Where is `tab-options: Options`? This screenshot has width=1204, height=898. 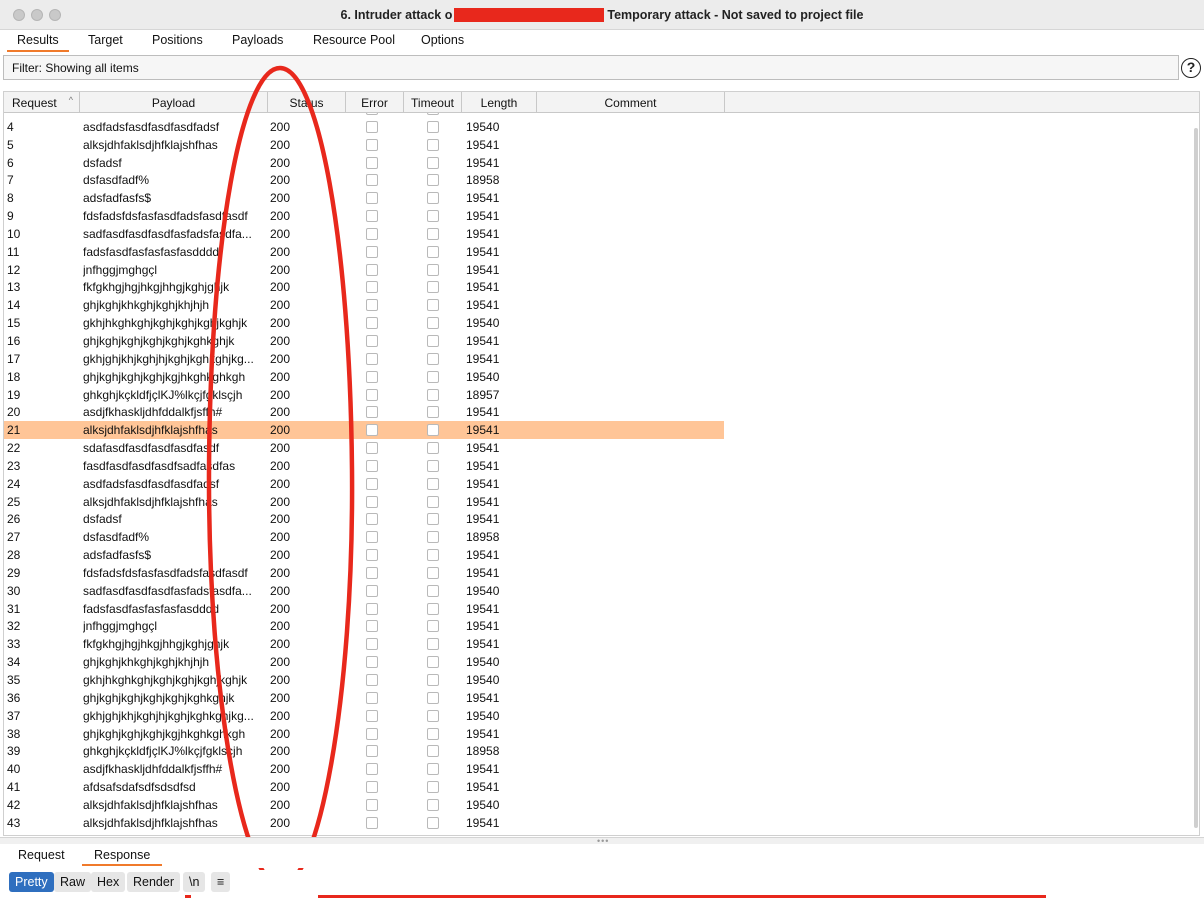 tab-options: Options is located at coordinates (442, 41).